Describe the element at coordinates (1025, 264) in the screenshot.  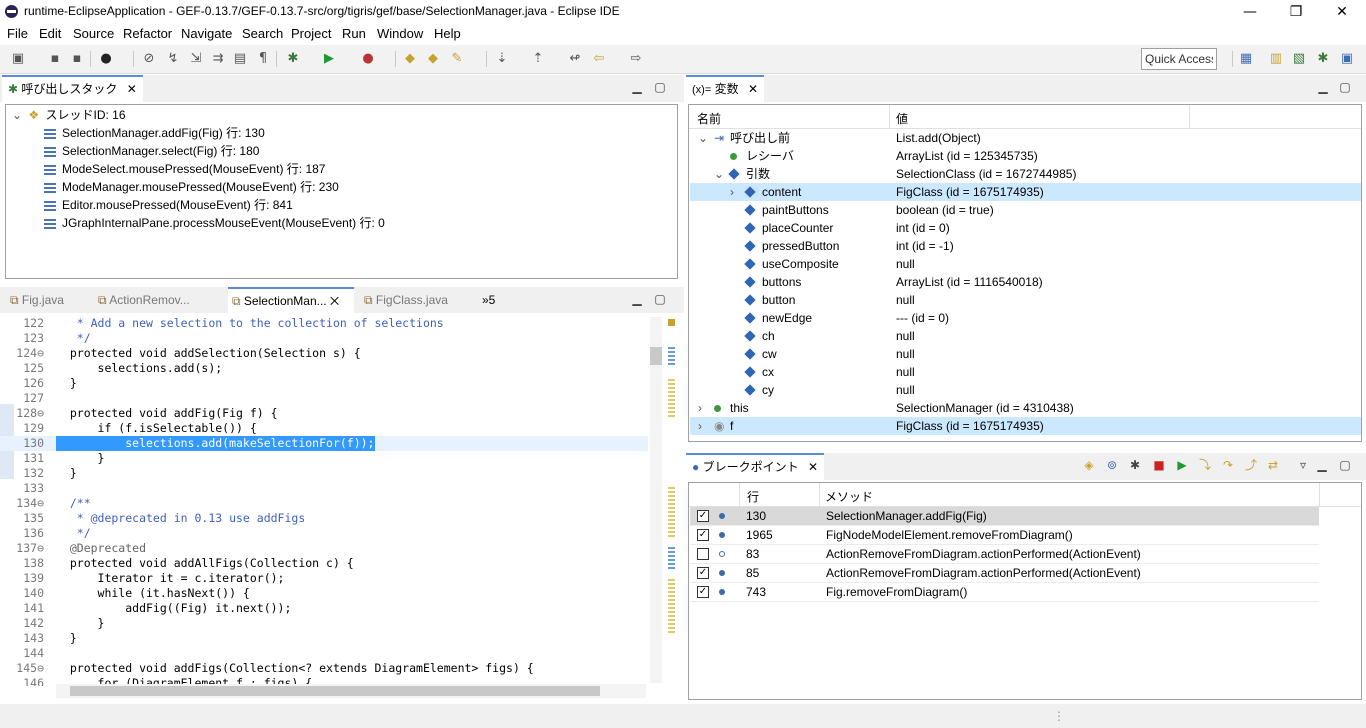
I see `variable-row: useComposite null` at that location.